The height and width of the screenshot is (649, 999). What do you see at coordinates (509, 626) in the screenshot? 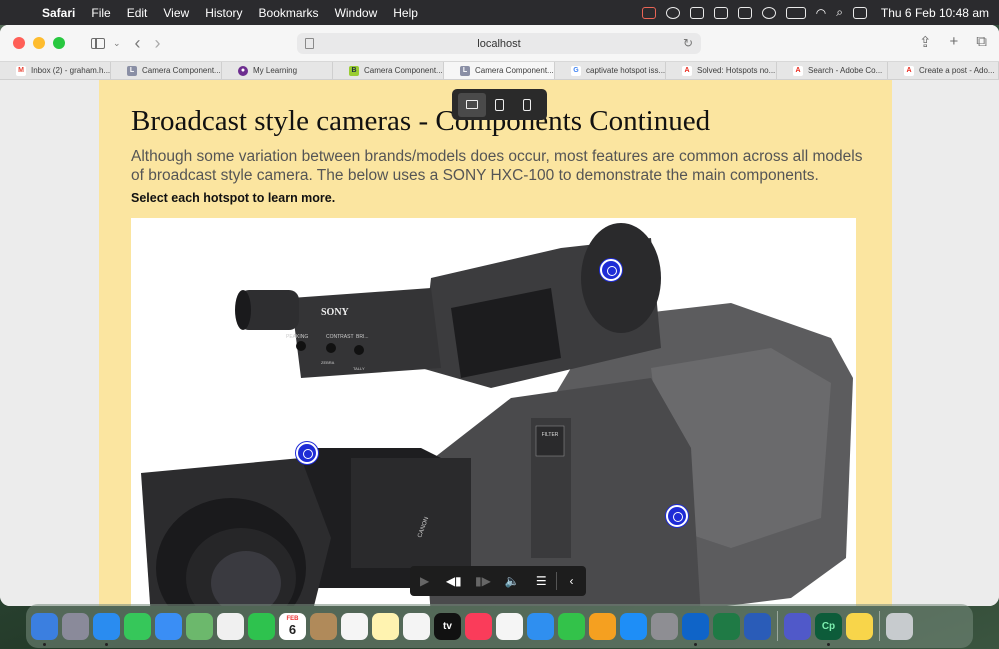
I see `news-icon` at bounding box center [509, 626].